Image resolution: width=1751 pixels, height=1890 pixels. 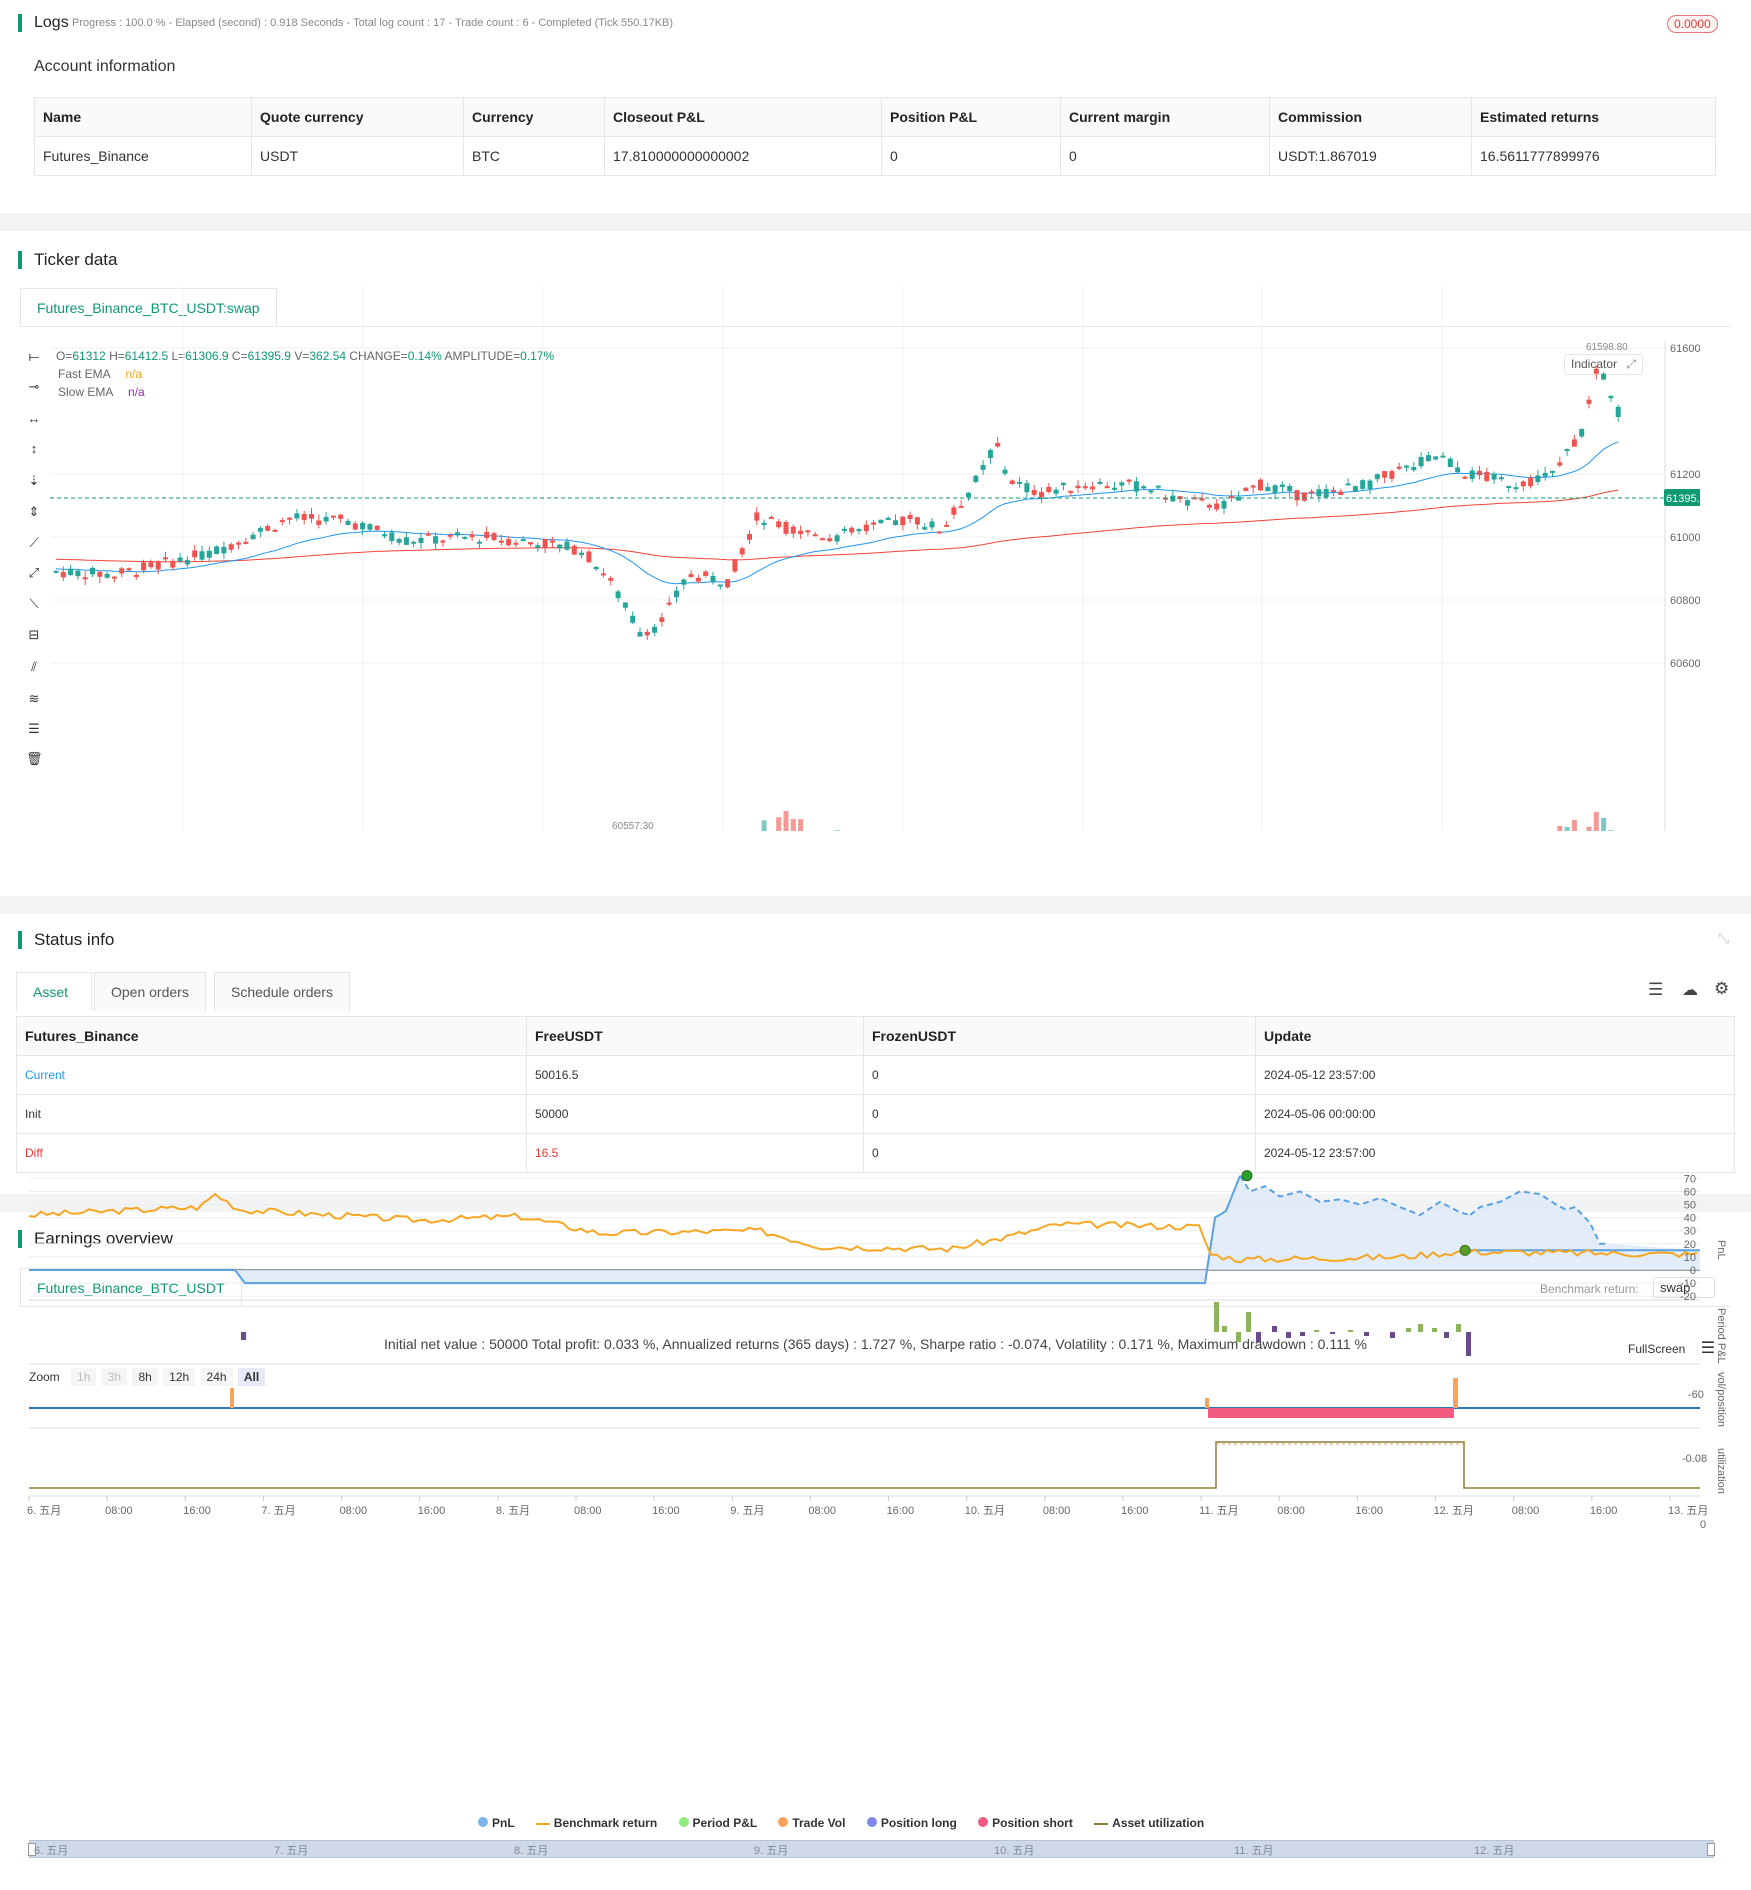 I want to click on price-tick-label: 61000.00, so click(x=1685, y=538).